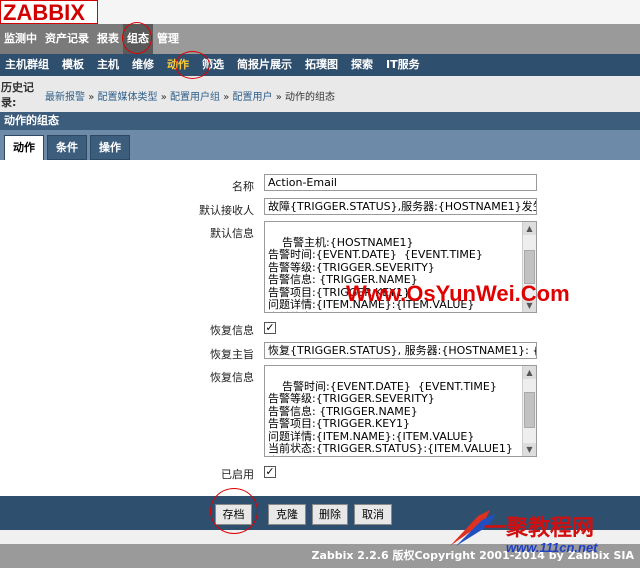 The image size is (640, 568). I want to click on tab-bar: 动作 条件 操作, so click(320, 145).